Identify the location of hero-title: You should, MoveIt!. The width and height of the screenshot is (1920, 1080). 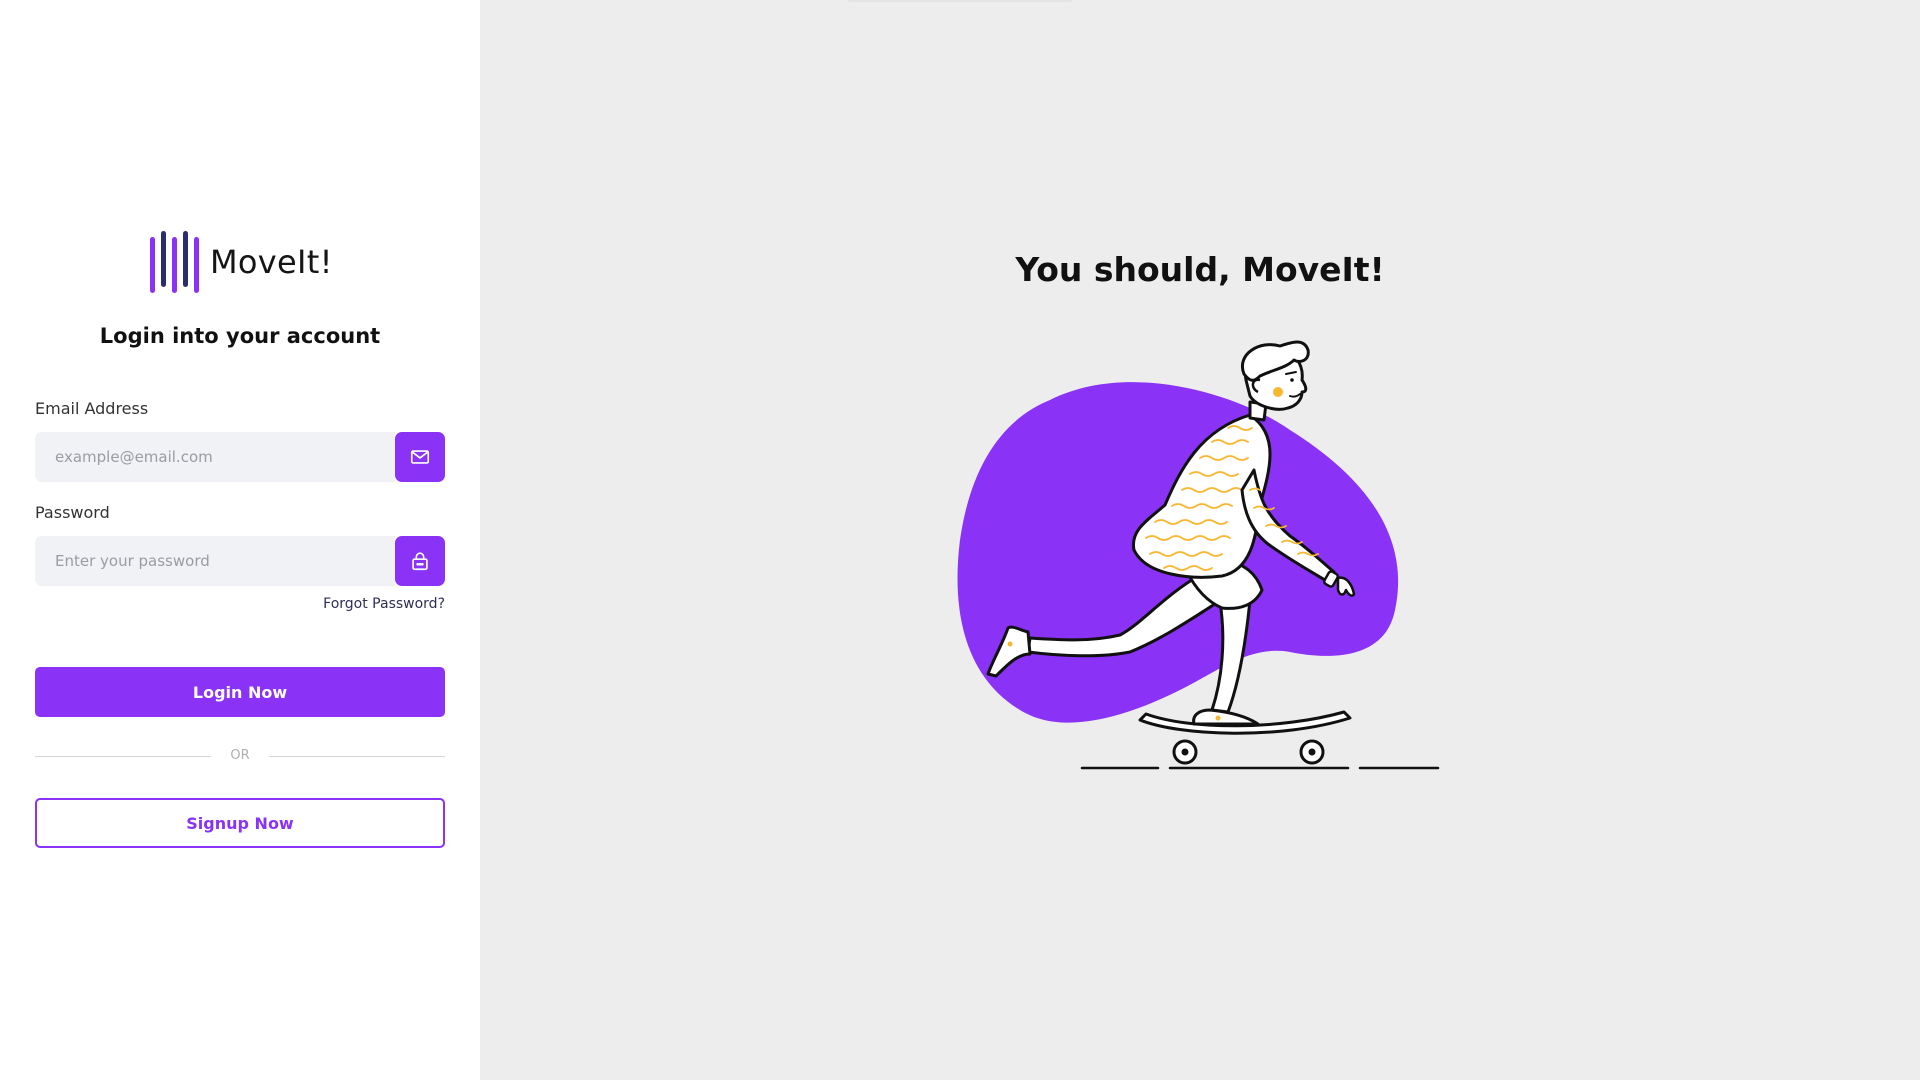
(1200, 269).